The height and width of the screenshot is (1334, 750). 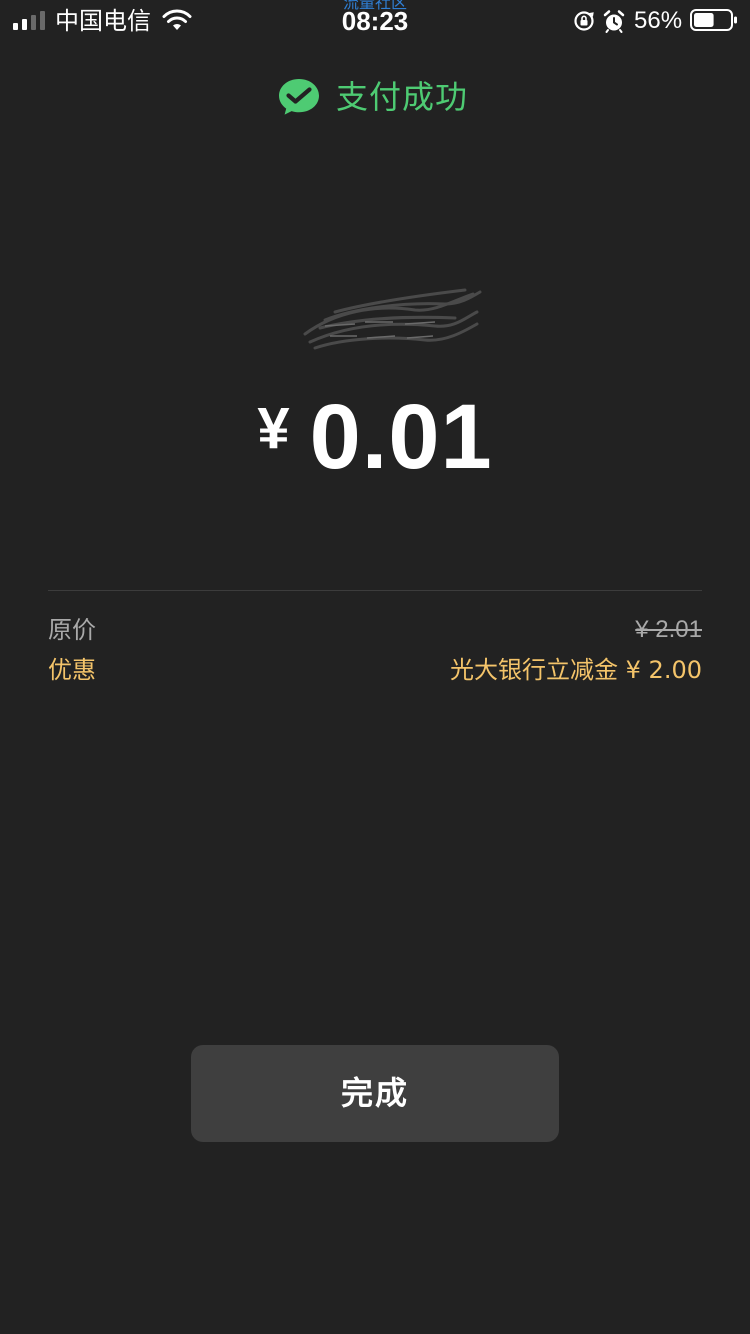 I want to click on battery-percentage: 56%, so click(x=658, y=20).